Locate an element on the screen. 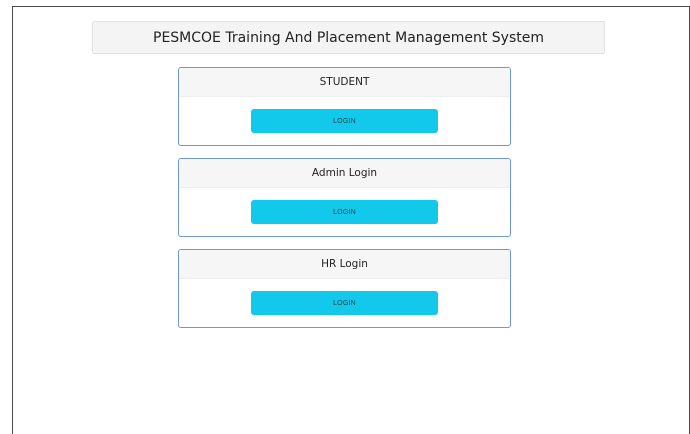  student-card-title: STUDENT is located at coordinates (344, 82).